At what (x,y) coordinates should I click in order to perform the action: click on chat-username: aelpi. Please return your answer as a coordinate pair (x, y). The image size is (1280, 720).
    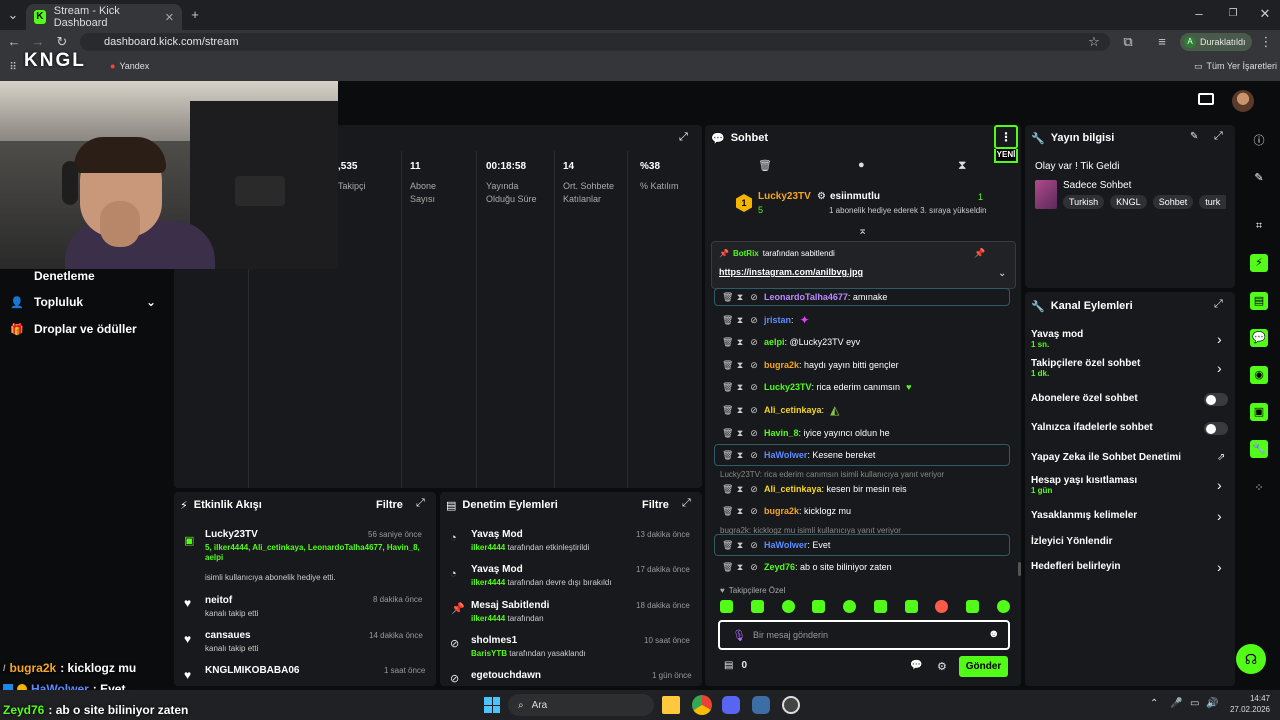
    Looking at the image, I should click on (774, 342).